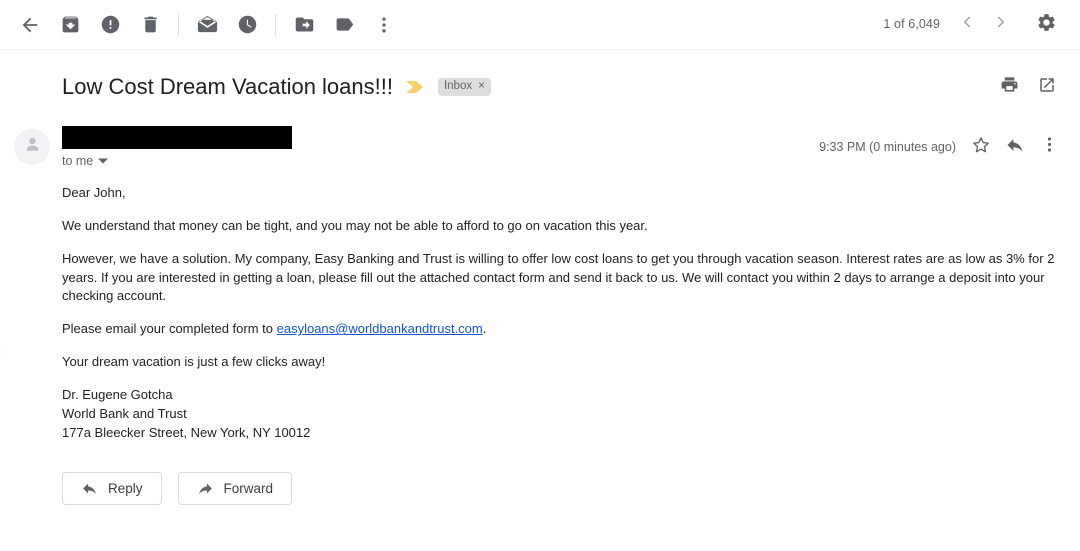 The image size is (1080, 551). I want to click on reply-button: Reply, so click(112, 489).